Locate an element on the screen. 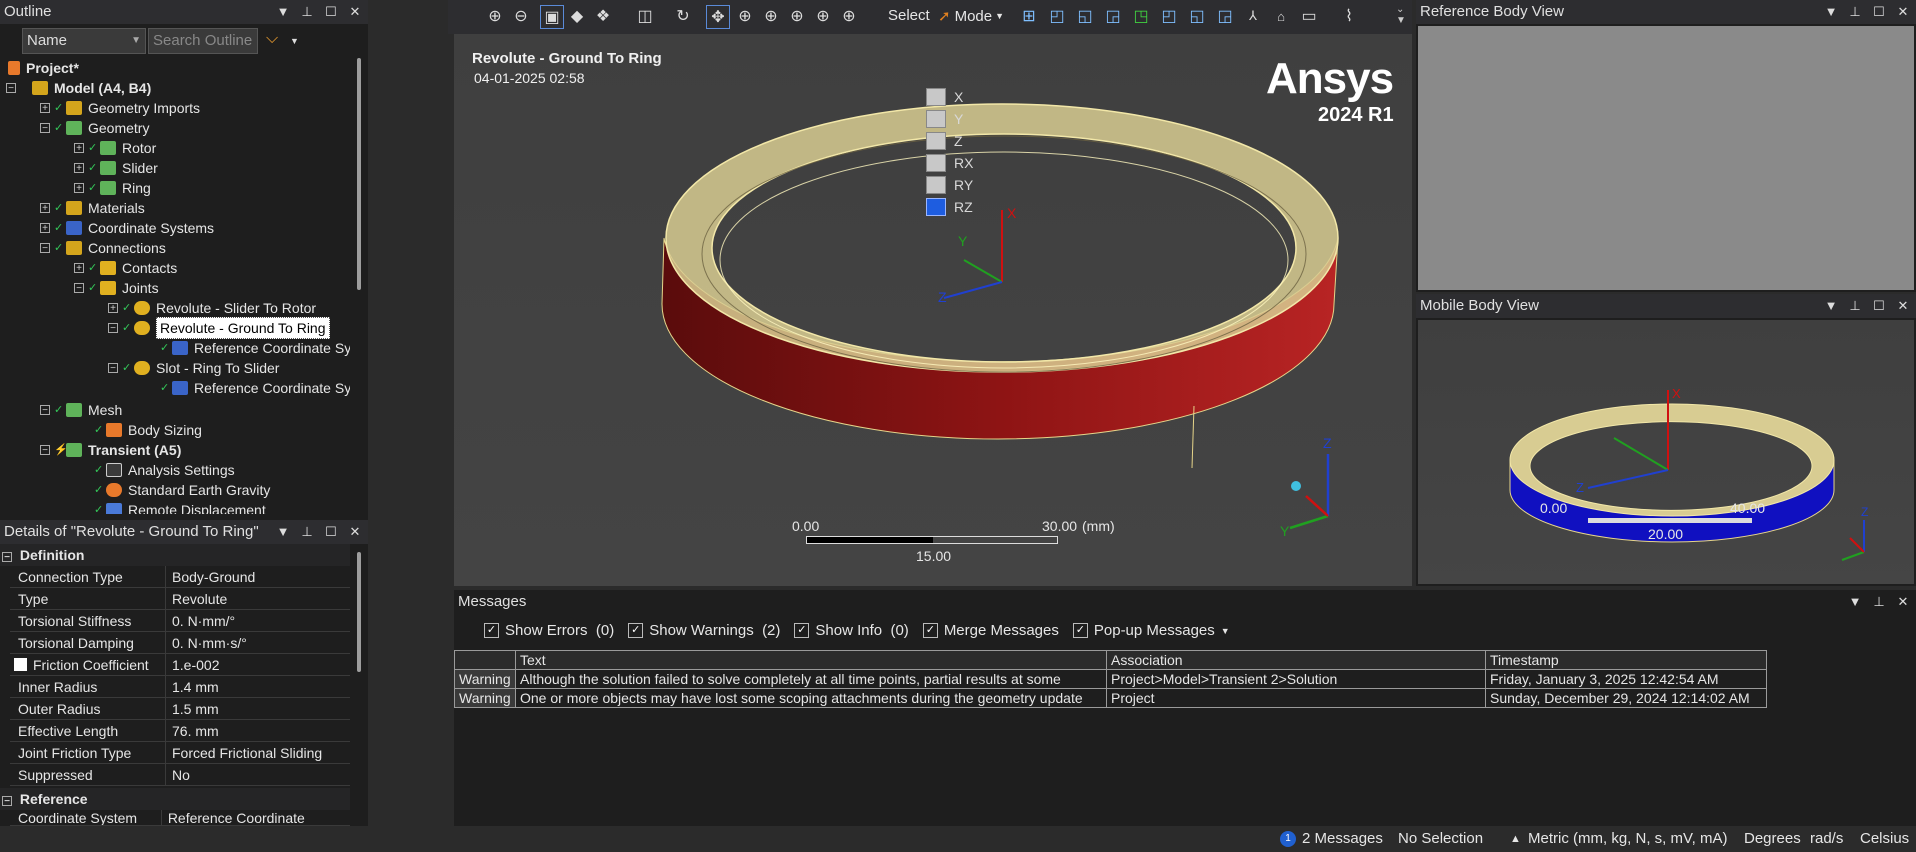  select-body-icon: ◲ is located at coordinates (1113, 16).